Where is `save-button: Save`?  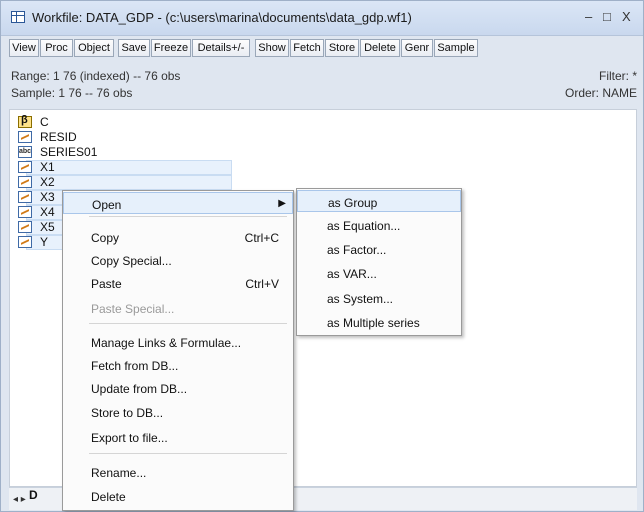 save-button: Save is located at coordinates (134, 48).